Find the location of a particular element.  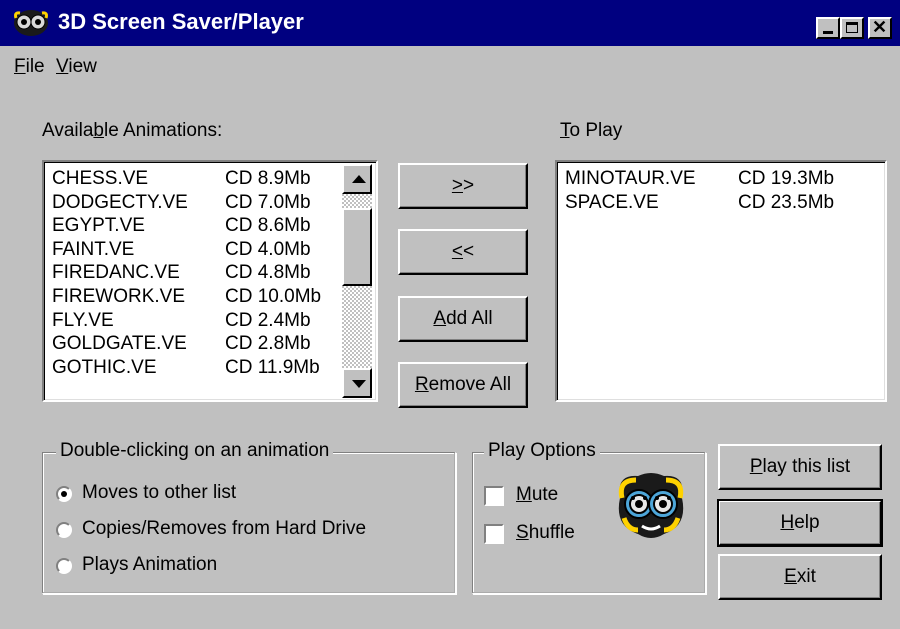

maximize-icon is located at coordinates (852, 27).